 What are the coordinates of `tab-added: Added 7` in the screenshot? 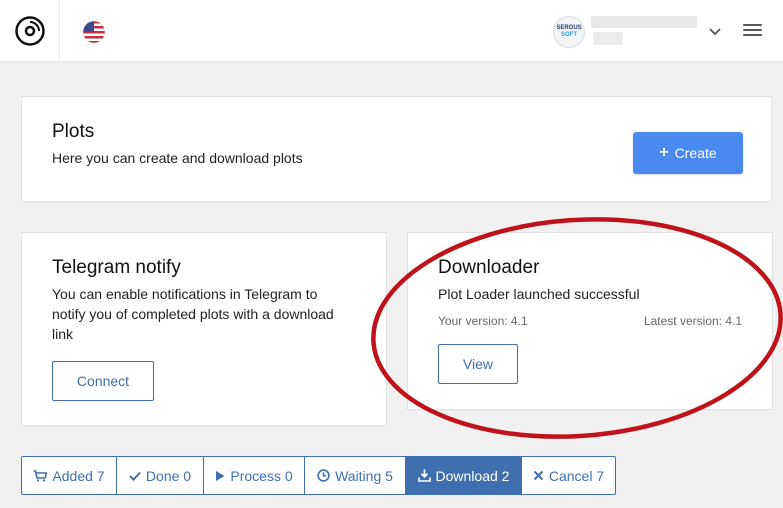 It's located at (69, 475).